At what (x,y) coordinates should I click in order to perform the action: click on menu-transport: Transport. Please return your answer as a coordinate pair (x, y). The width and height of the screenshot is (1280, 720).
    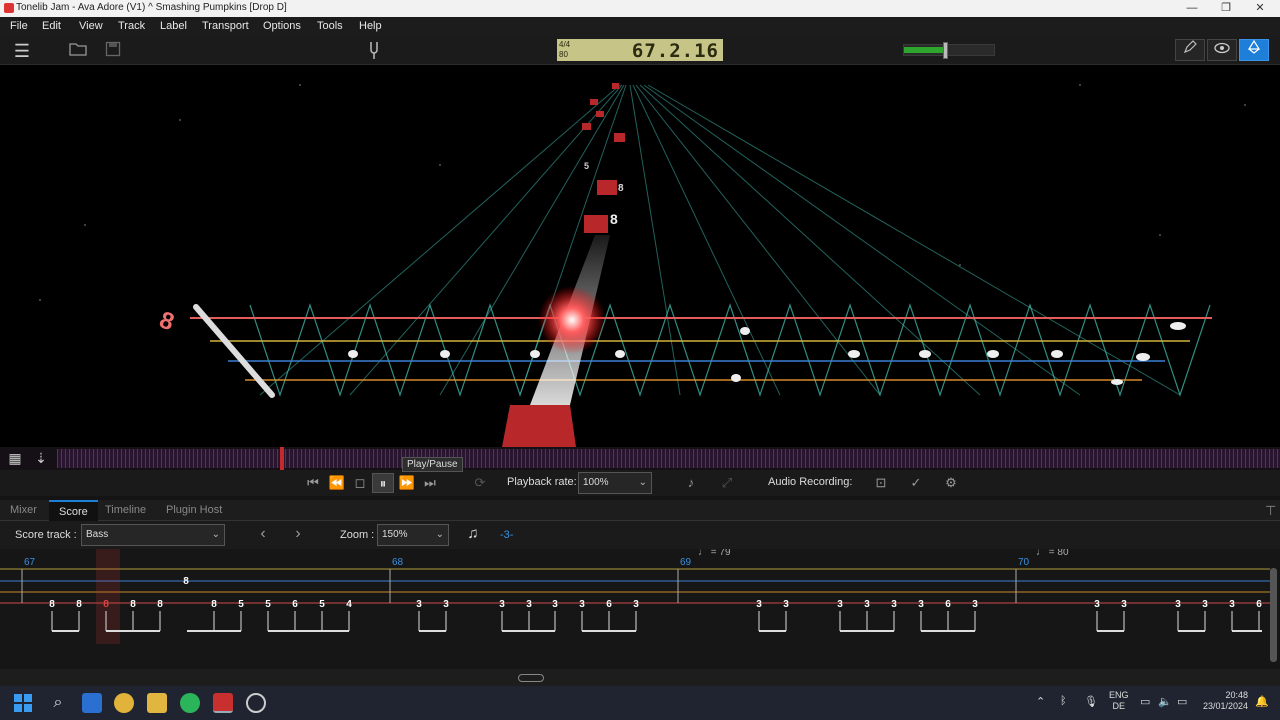
    Looking at the image, I should click on (225, 26).